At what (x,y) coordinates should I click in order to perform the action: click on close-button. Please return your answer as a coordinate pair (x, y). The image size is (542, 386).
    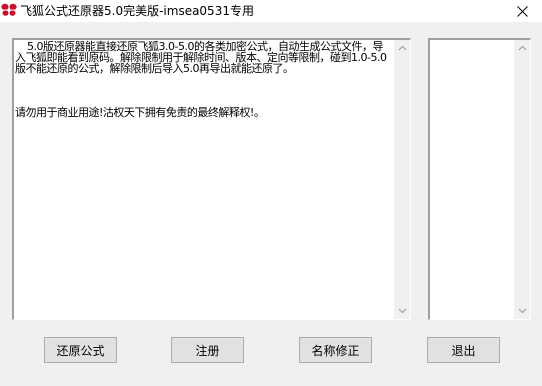
    Looking at the image, I should click on (522, 11).